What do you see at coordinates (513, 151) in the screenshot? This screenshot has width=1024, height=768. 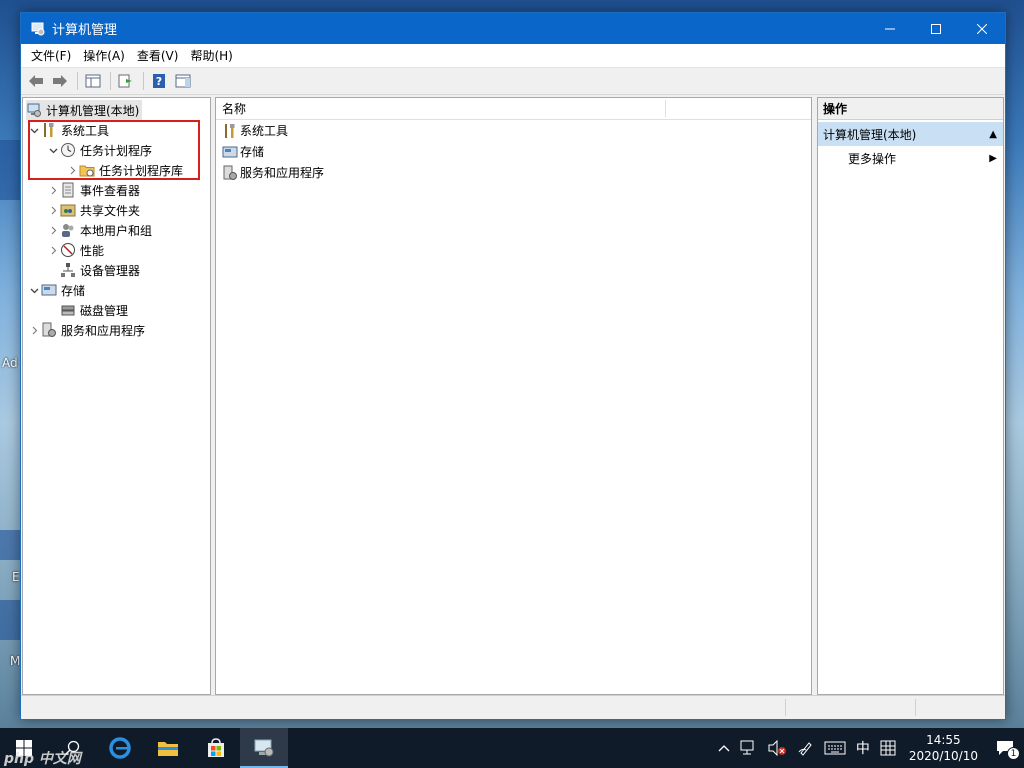 I see `list-item-storage: 存储` at bounding box center [513, 151].